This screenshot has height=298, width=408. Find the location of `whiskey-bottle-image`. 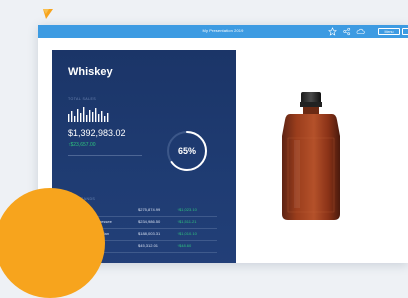

whiskey-bottle-image is located at coordinates (311, 156).